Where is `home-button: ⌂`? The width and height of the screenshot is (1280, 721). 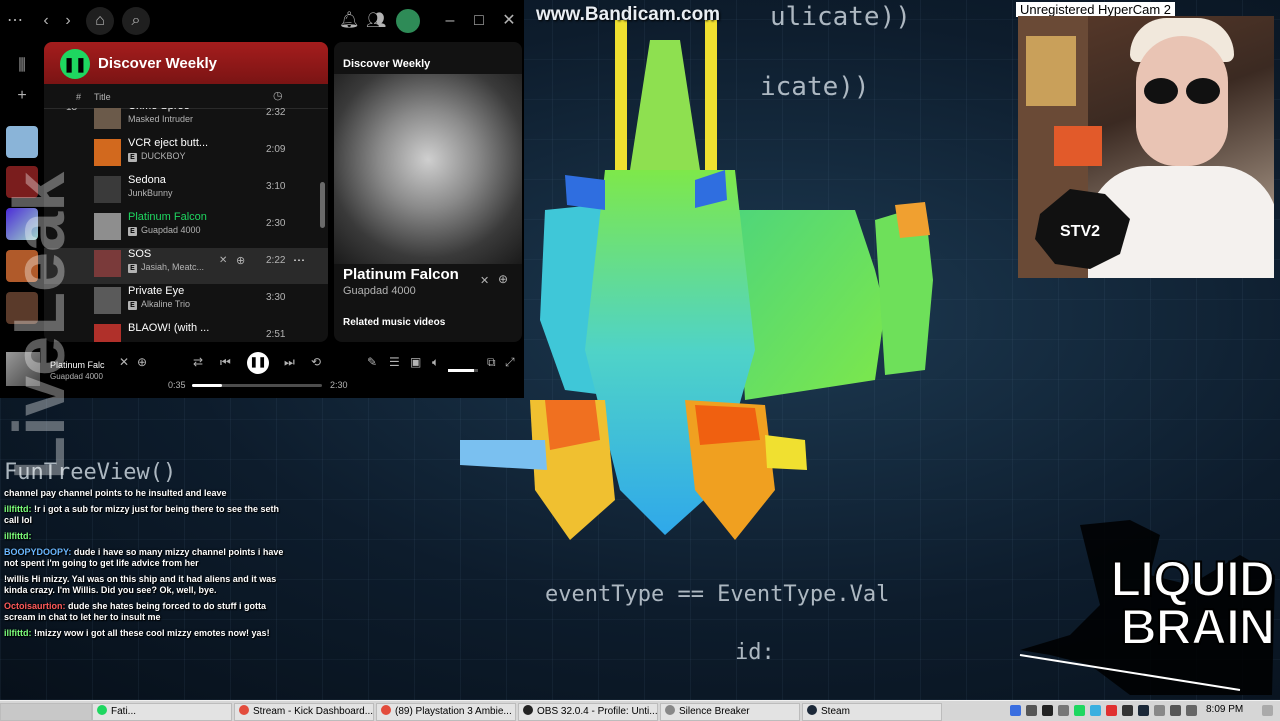 home-button: ⌂ is located at coordinates (100, 21).